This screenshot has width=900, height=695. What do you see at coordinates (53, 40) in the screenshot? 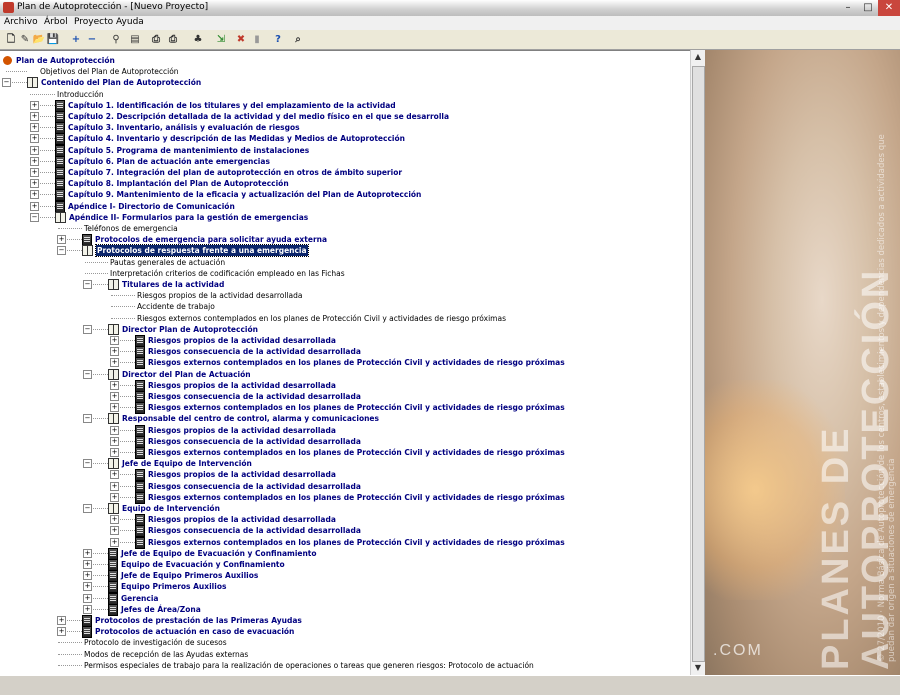
I see `save-icon: 💾` at bounding box center [53, 40].